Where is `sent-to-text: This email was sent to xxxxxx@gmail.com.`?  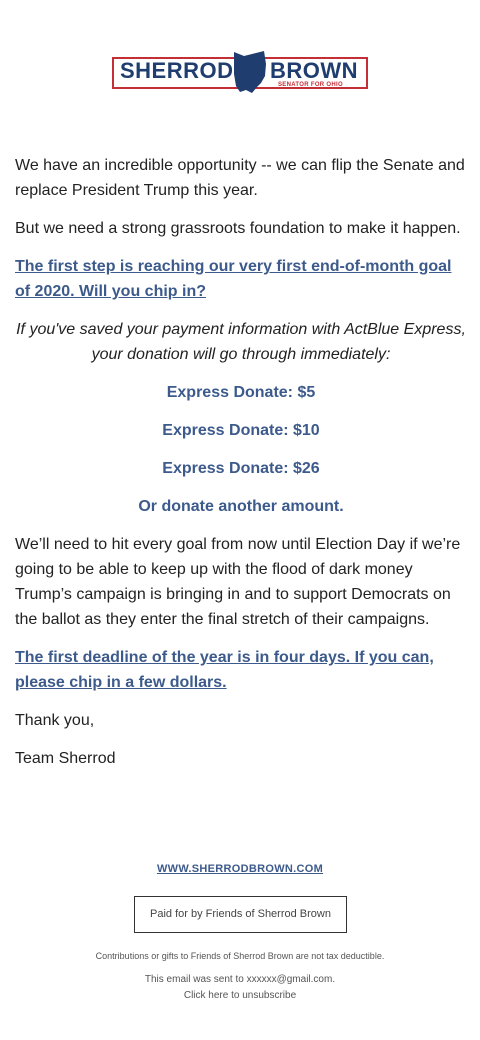
sent-to-text: This email was sent to xxxxxx@gmail.com. is located at coordinates (240, 979).